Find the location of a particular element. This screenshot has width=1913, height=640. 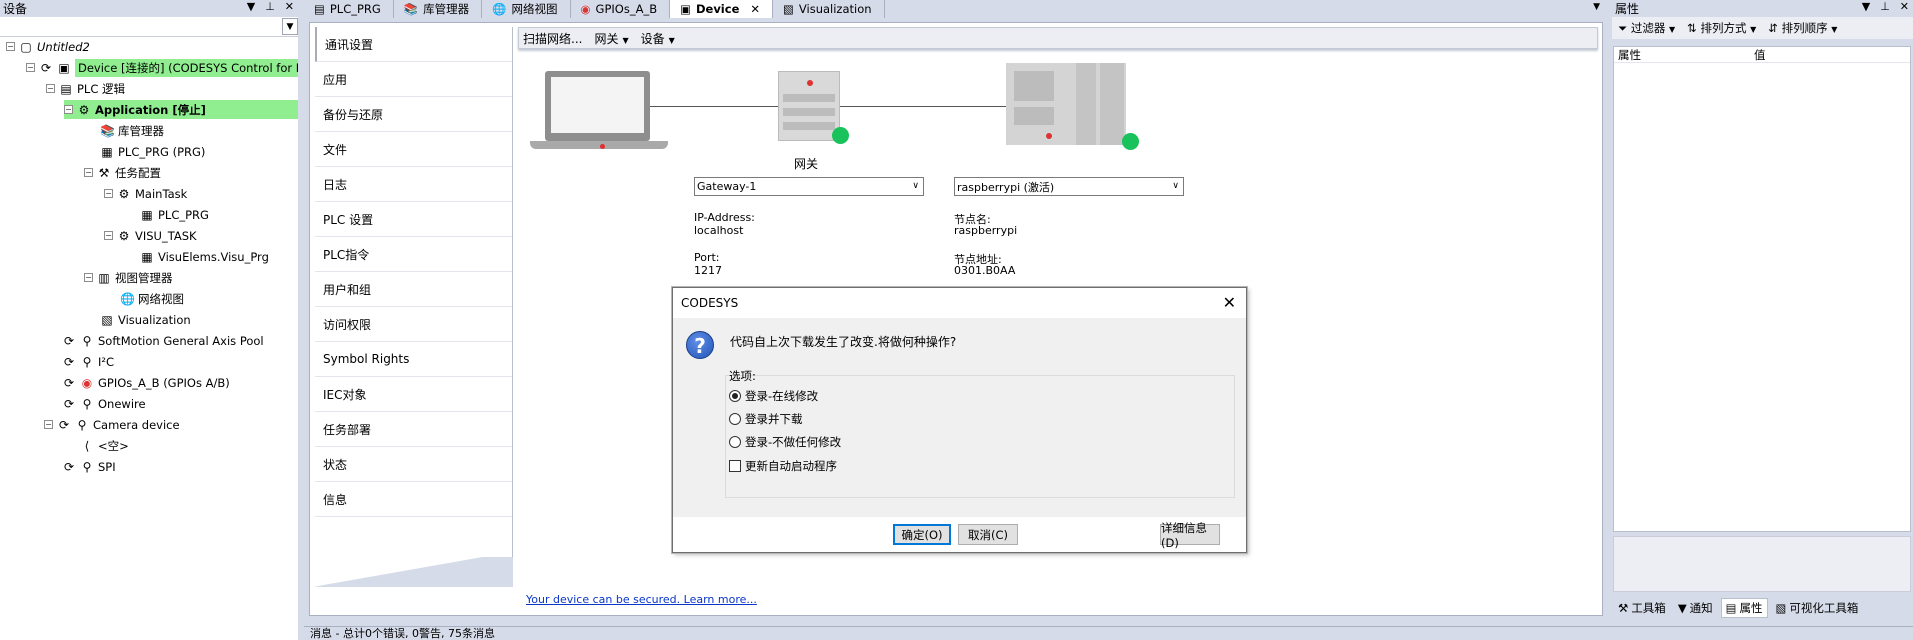

tree-node-application: − ⚙ Application [停止] is located at coordinates (181, 109).